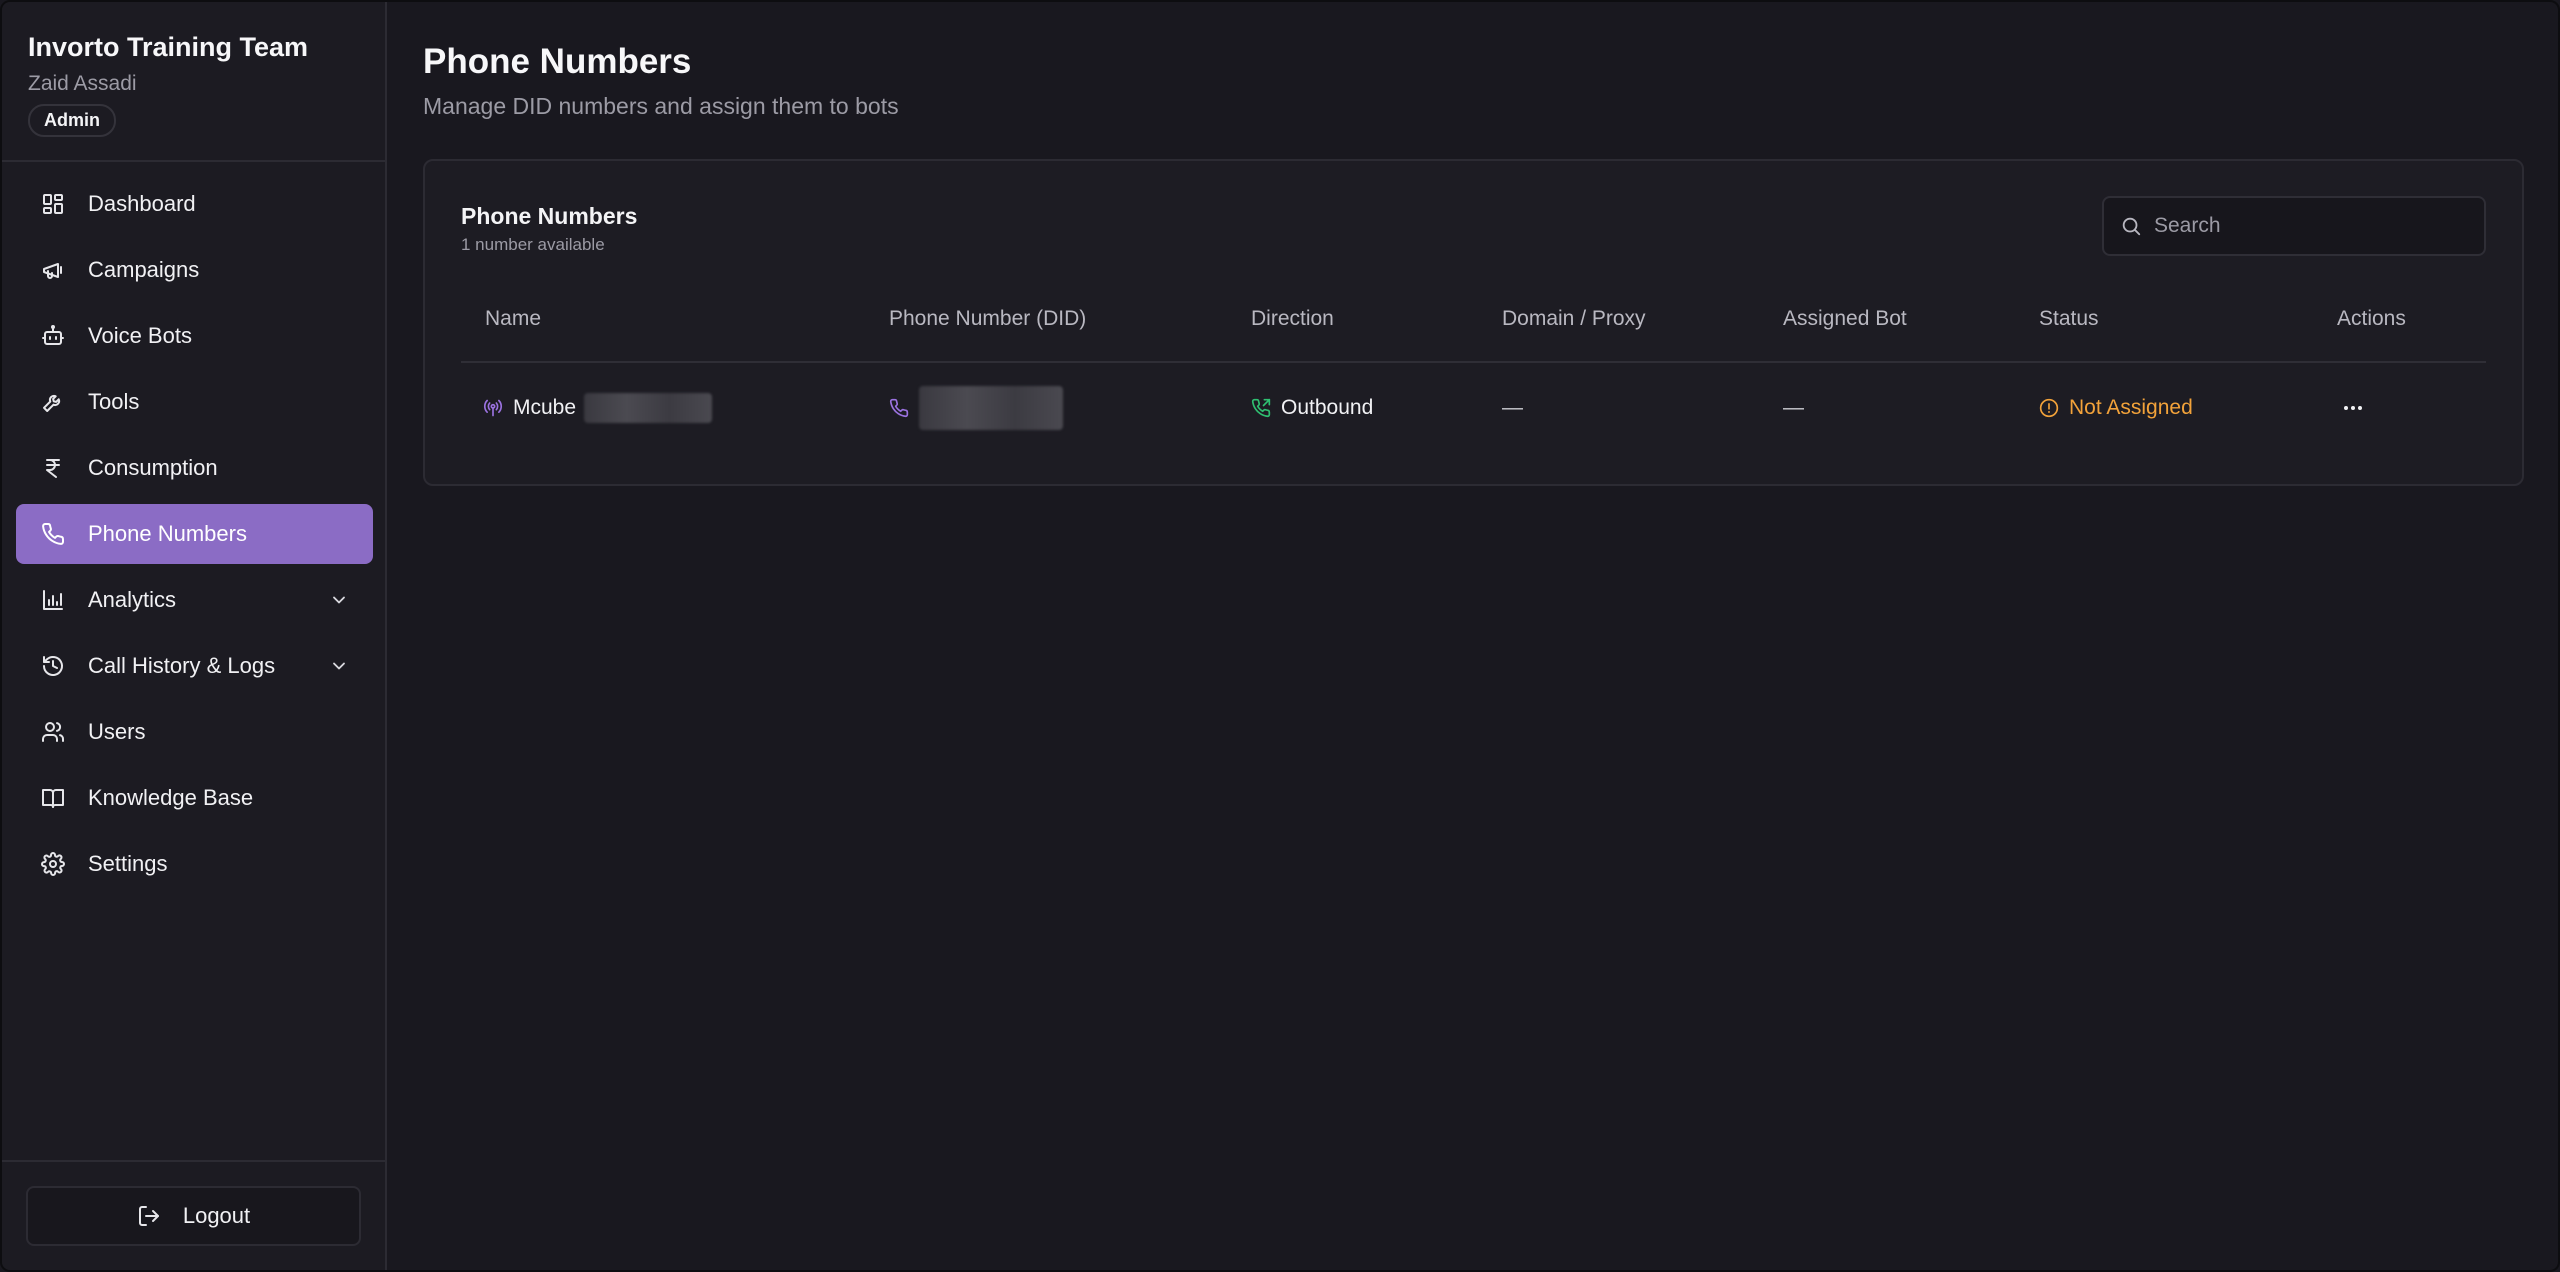  What do you see at coordinates (117, 731) in the screenshot?
I see `sidebar-item-label: Users` at bounding box center [117, 731].